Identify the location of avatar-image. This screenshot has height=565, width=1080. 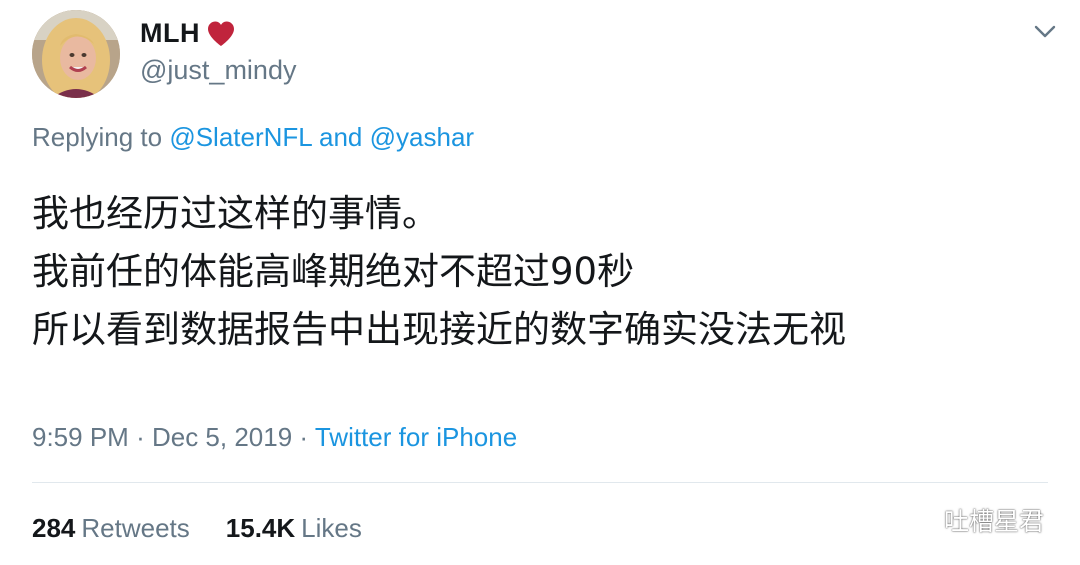
(76, 54).